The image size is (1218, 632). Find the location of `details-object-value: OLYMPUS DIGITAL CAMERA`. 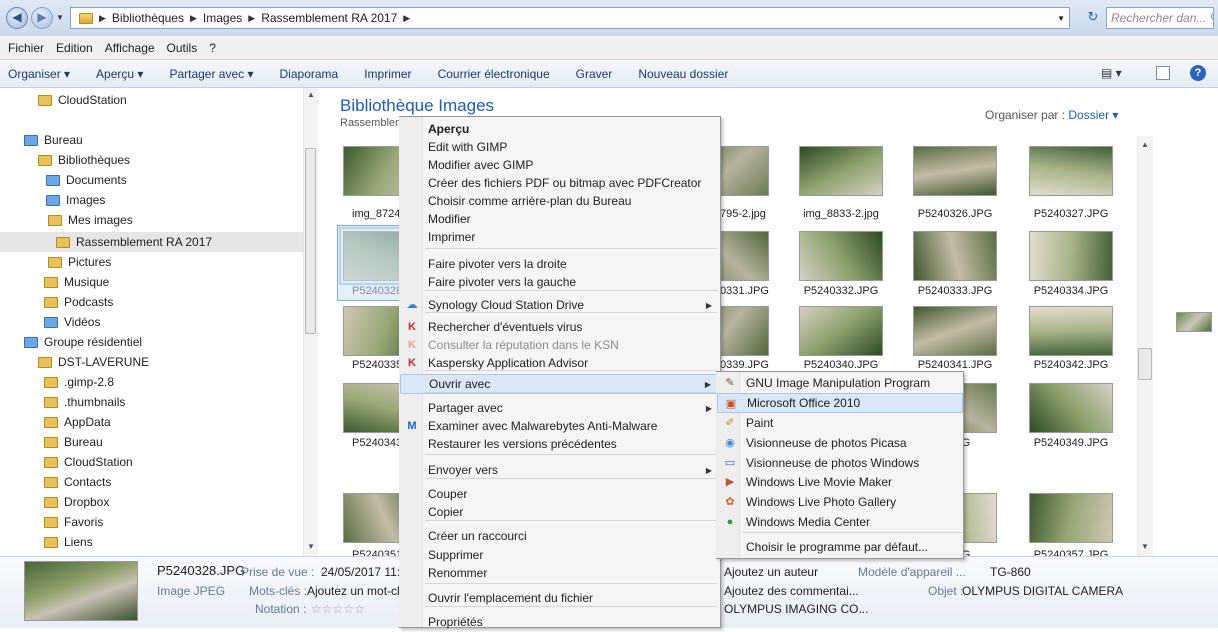

details-object-value: OLYMPUS DIGITAL CAMERA is located at coordinates (1042, 591).